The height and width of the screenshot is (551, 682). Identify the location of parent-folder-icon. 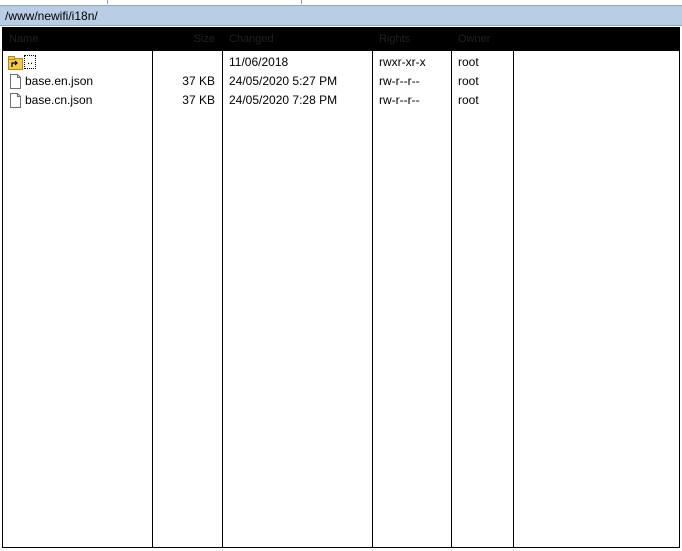
(15, 62).